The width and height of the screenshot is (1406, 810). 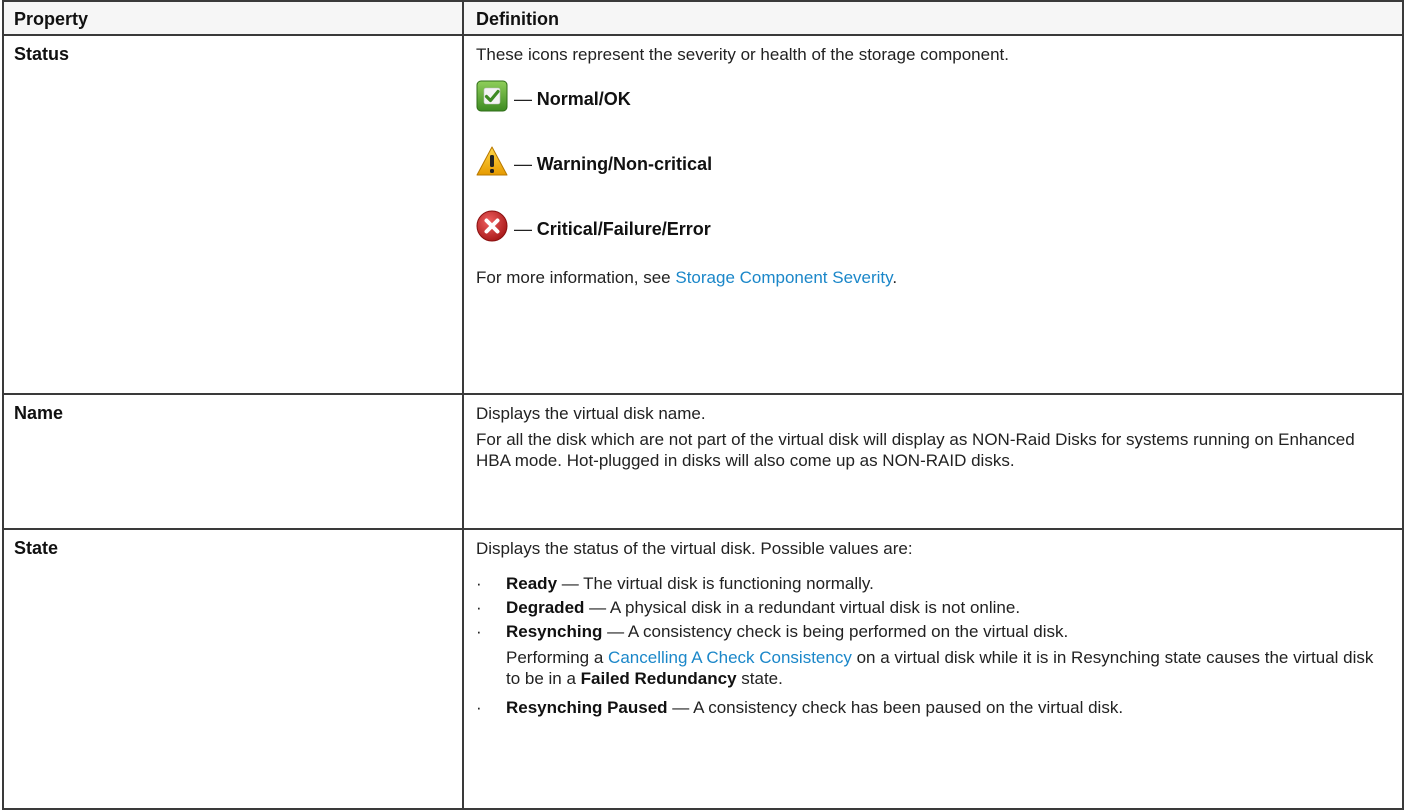 What do you see at coordinates (492, 226) in the screenshot?
I see `critical-x-icon` at bounding box center [492, 226].